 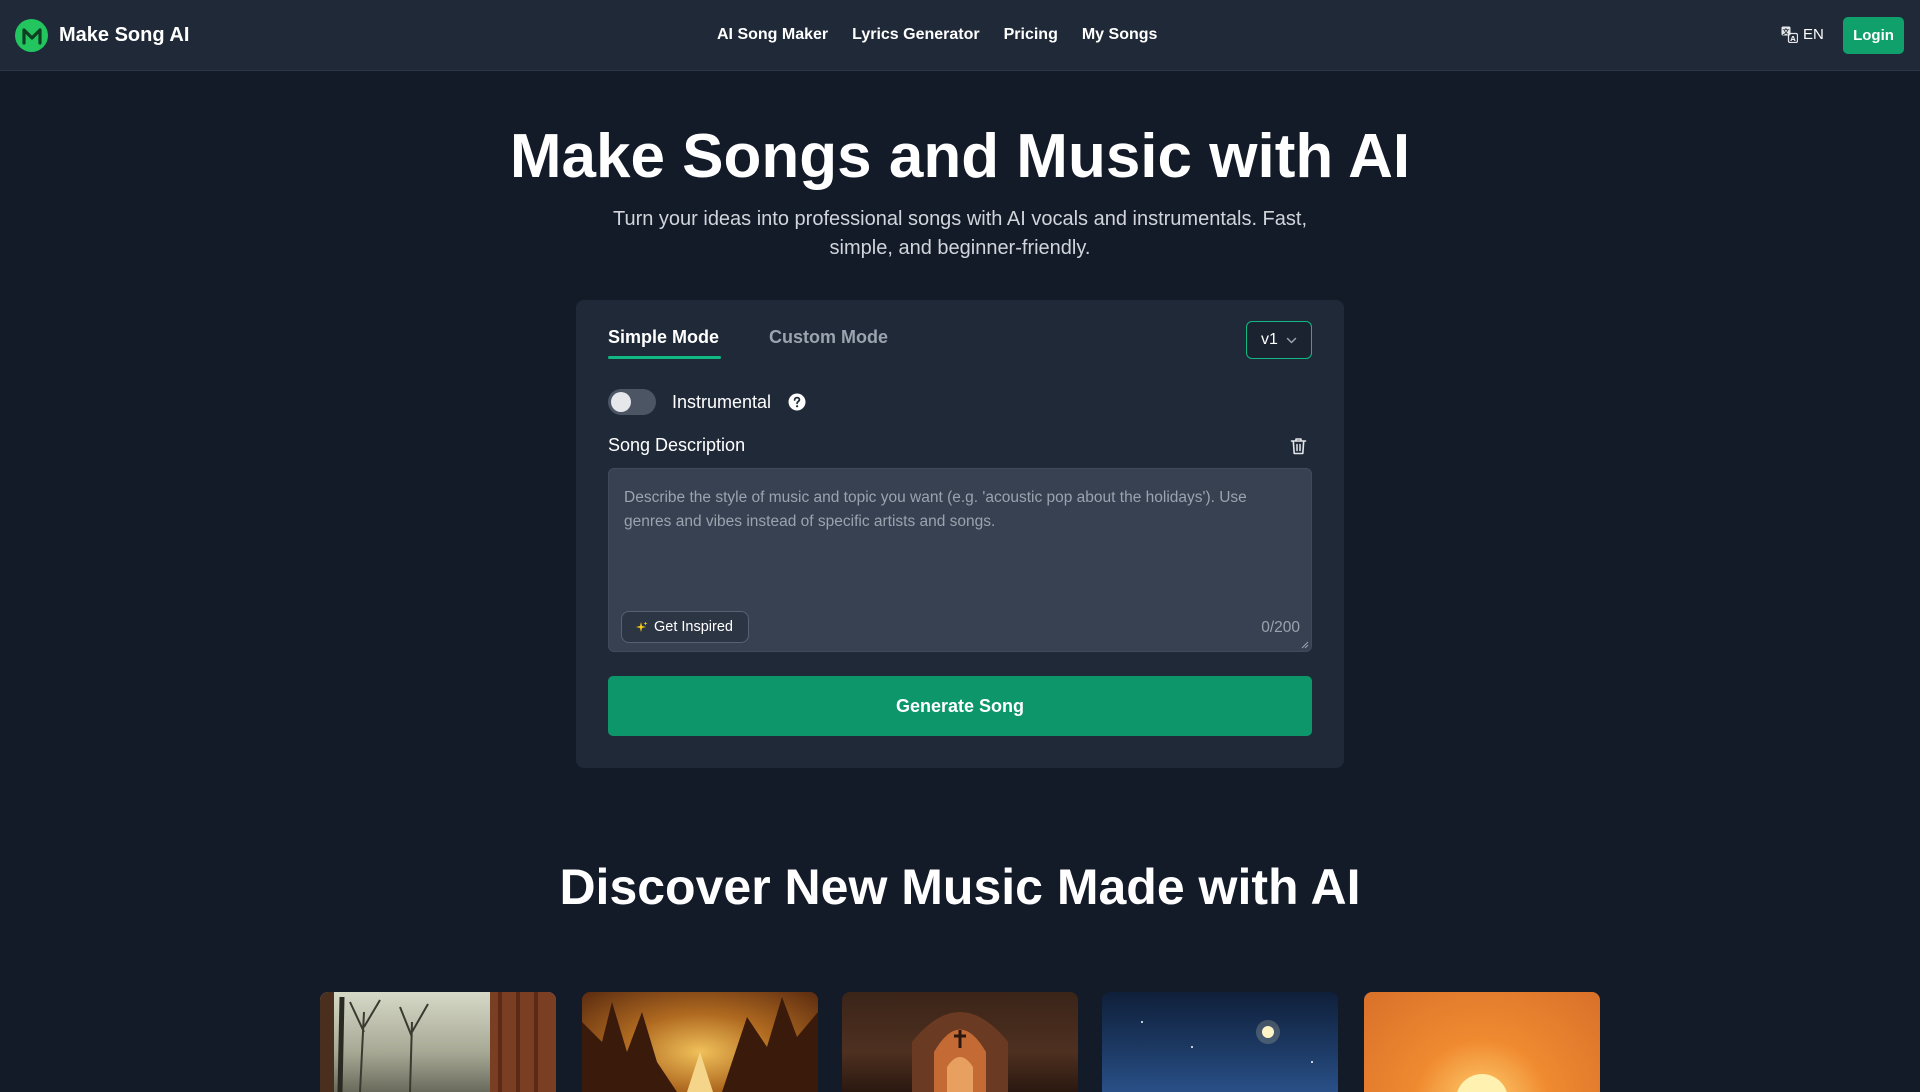 I want to click on church-window-image, so click(x=960, y=1052).